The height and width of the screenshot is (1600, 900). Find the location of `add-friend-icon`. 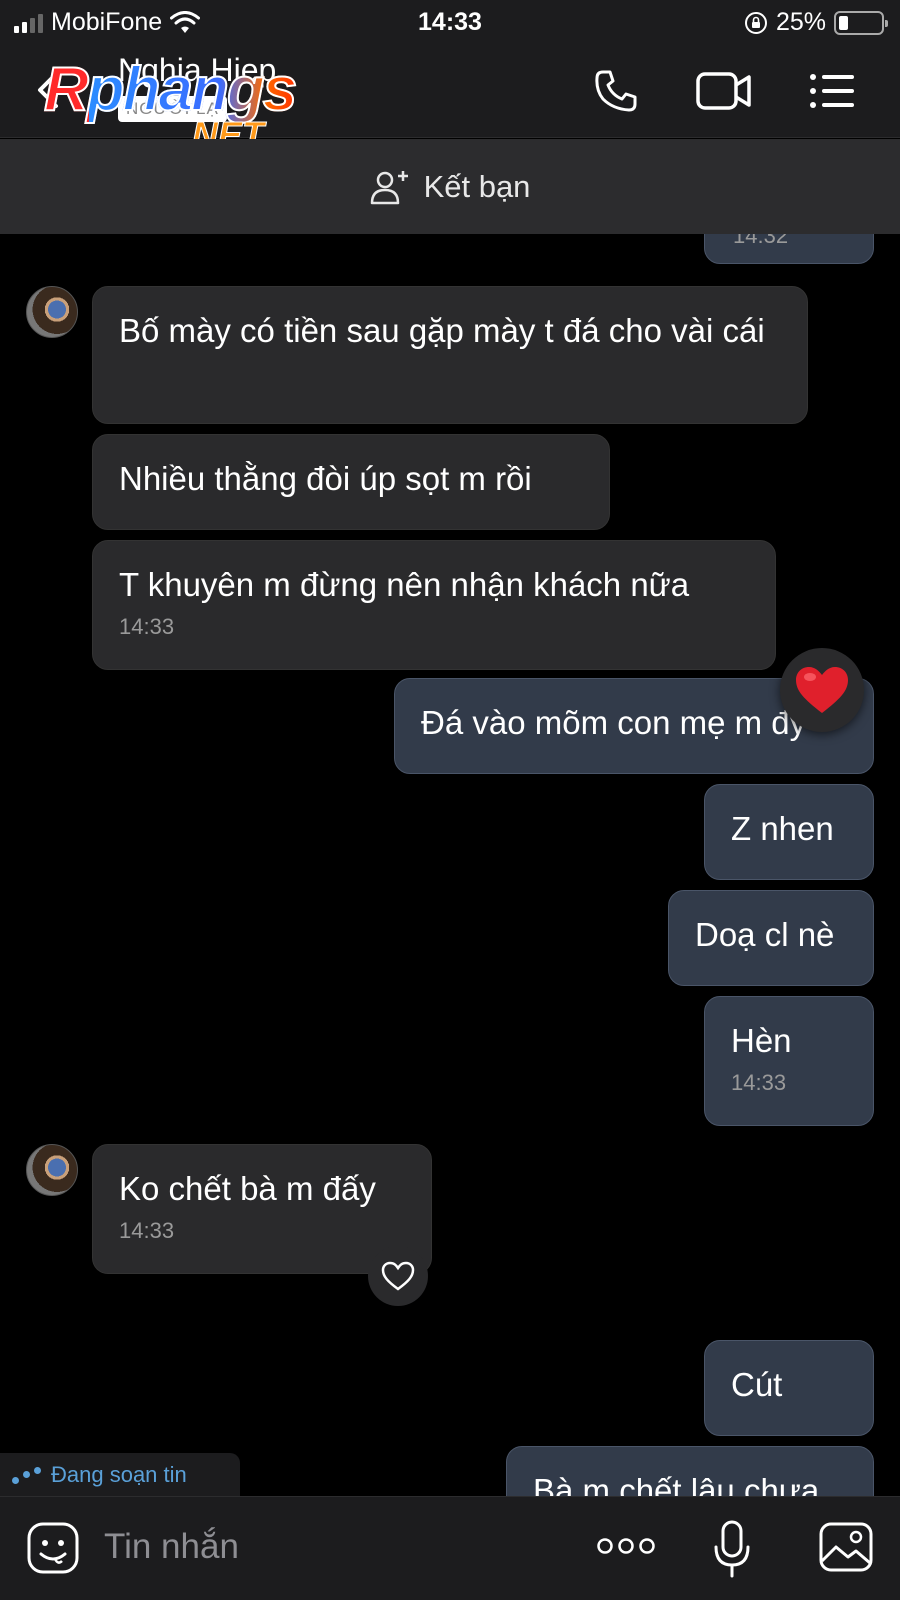

add-friend-icon is located at coordinates (389, 187).